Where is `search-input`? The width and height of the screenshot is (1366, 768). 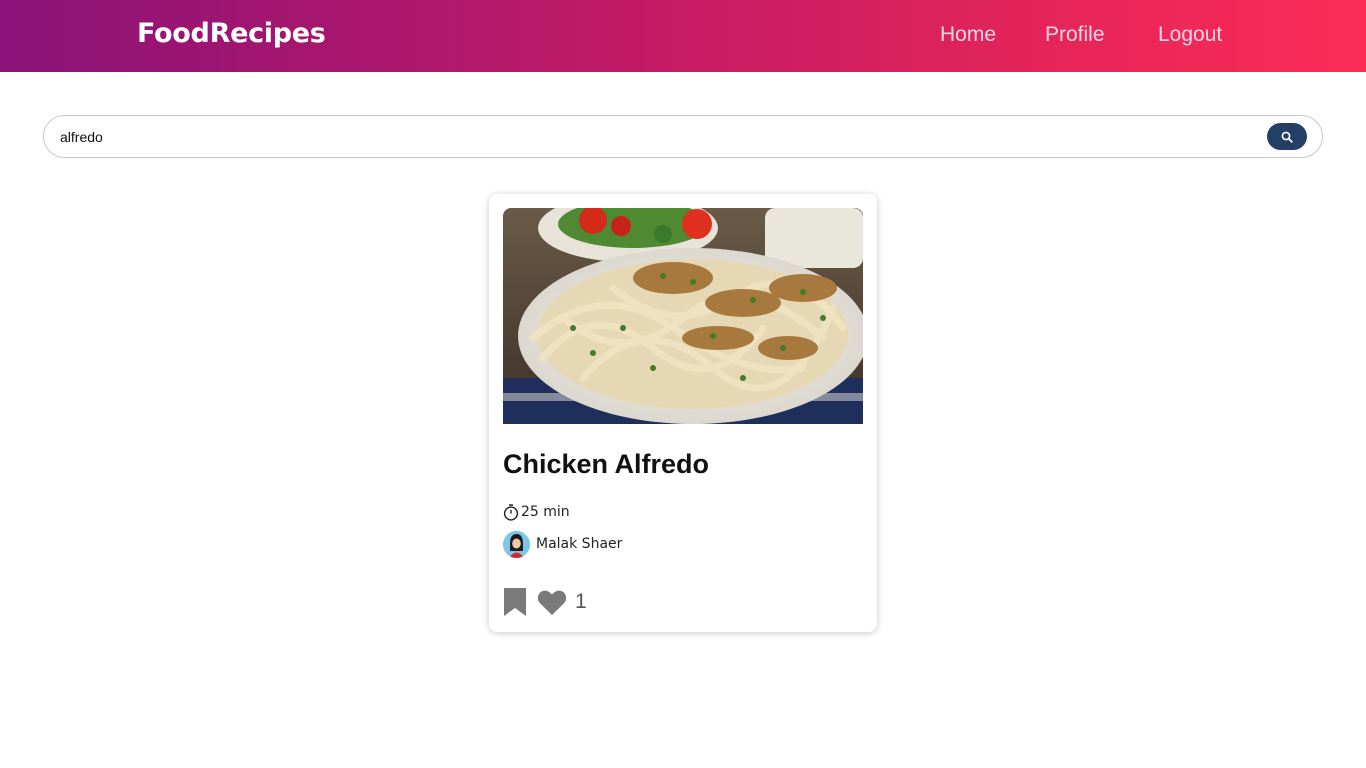 search-input is located at coordinates (650, 137).